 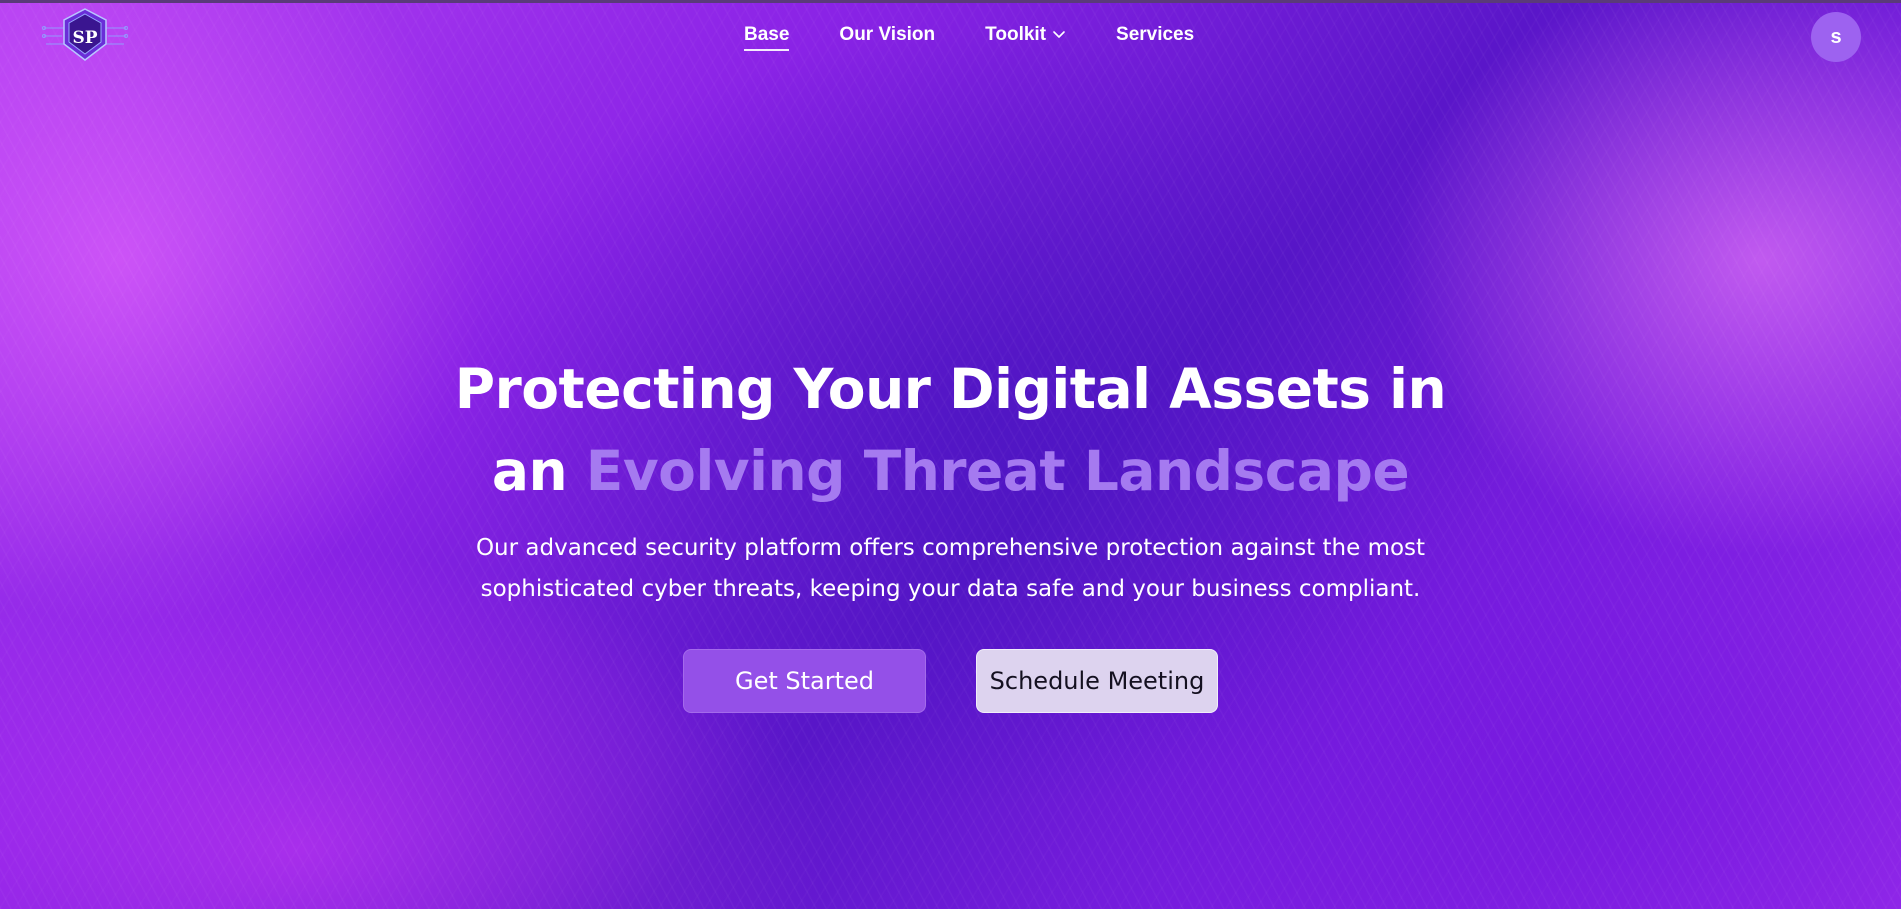 I want to click on chevron-down-icon, so click(x=1059, y=34).